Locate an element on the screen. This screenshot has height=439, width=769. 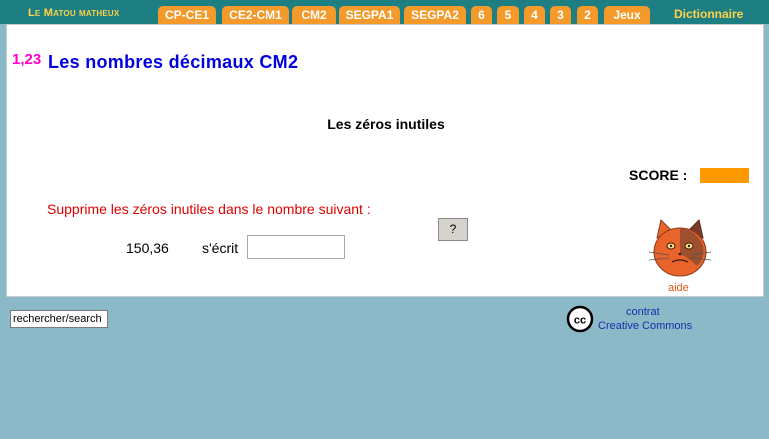
creative-commons-icon: cc is located at coordinates (580, 321).